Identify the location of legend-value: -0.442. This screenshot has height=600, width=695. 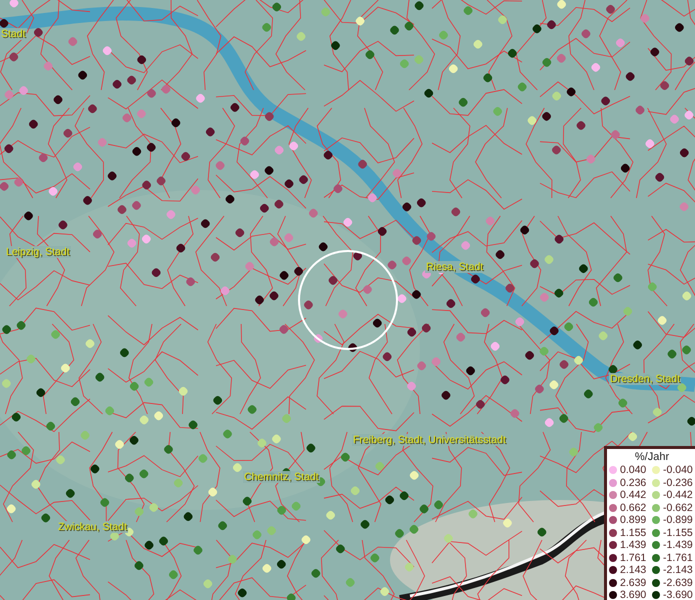
(678, 495).